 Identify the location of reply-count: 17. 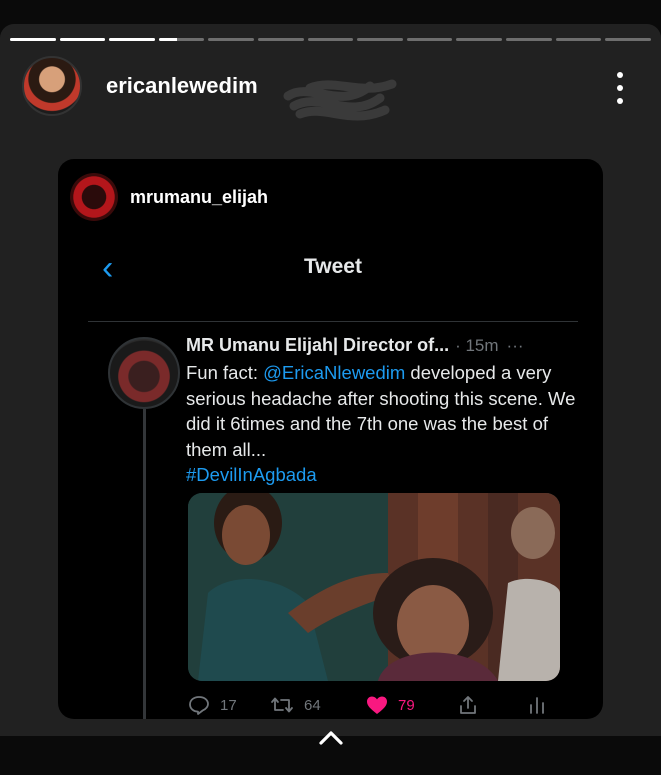
(228, 705).